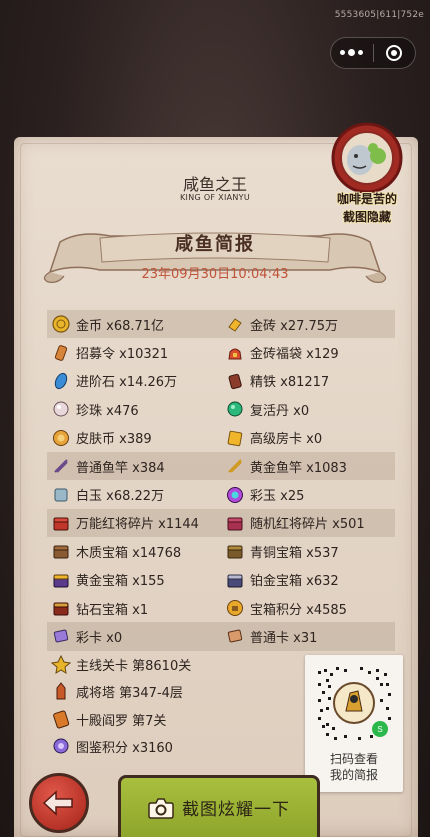  I want to click on svg-text: S, so click(379, 729).